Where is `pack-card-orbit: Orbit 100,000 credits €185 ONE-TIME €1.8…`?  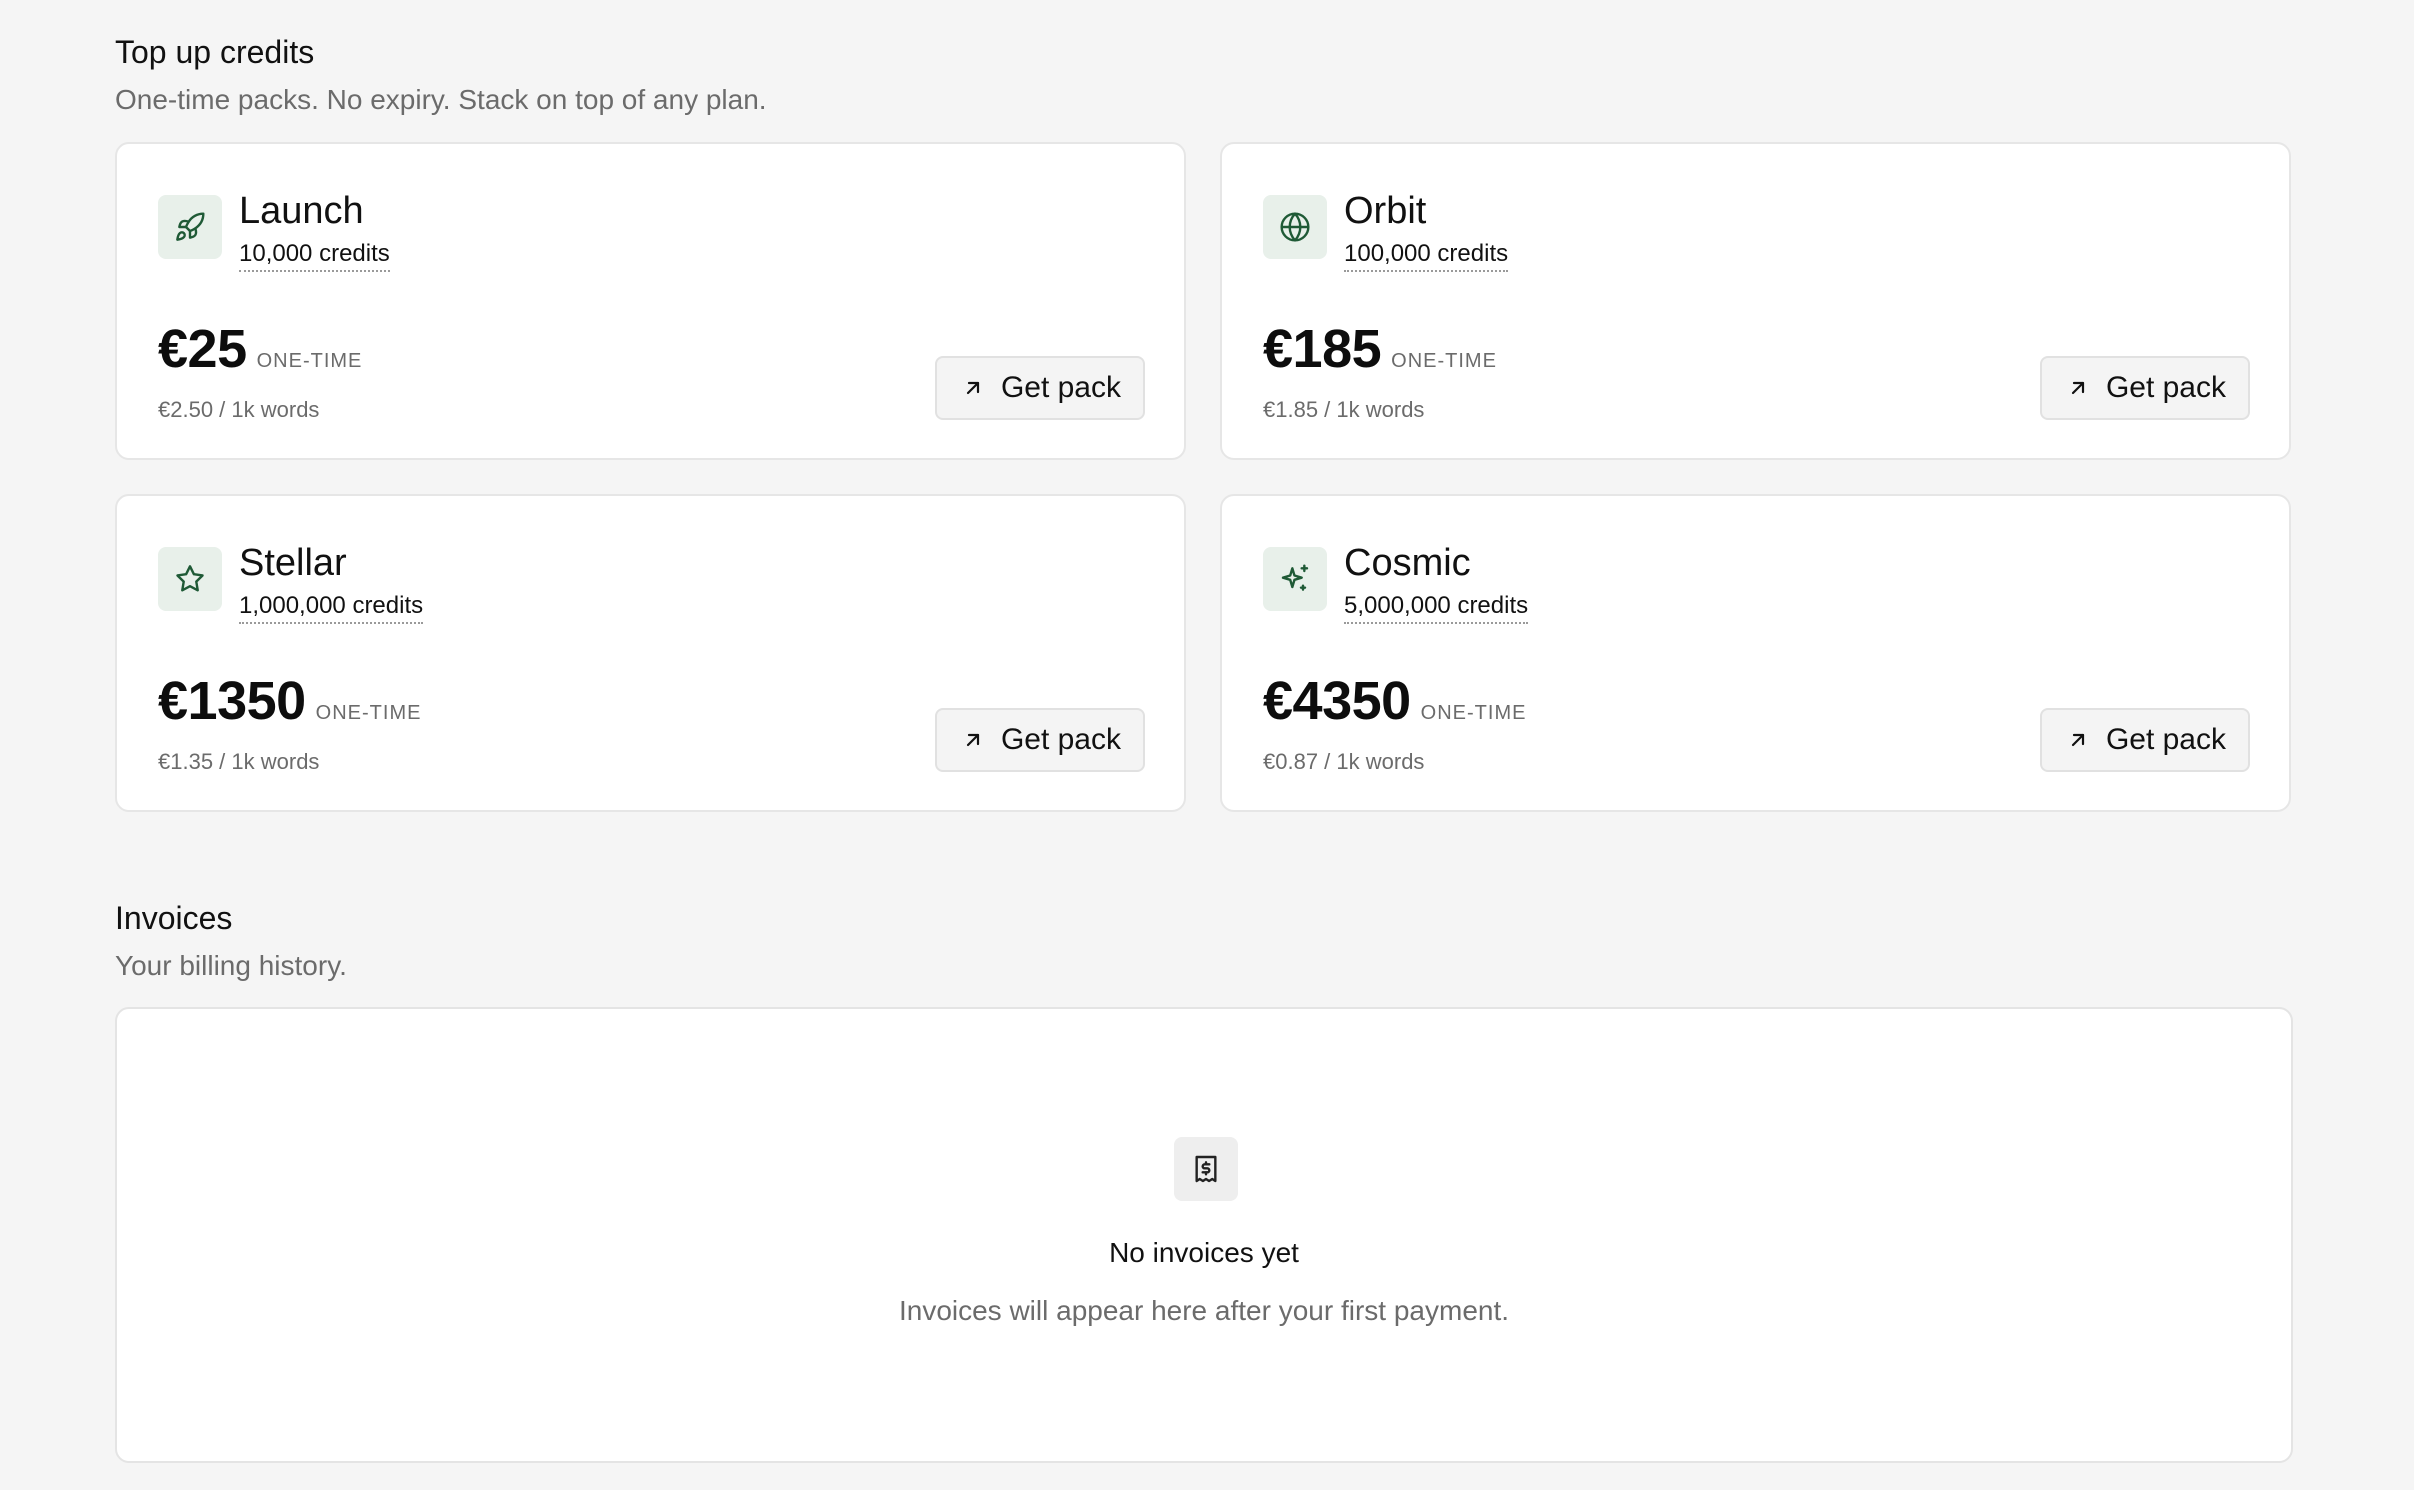 pack-card-orbit: Orbit 100,000 credits €185 ONE-TIME €1.8… is located at coordinates (1755, 301).